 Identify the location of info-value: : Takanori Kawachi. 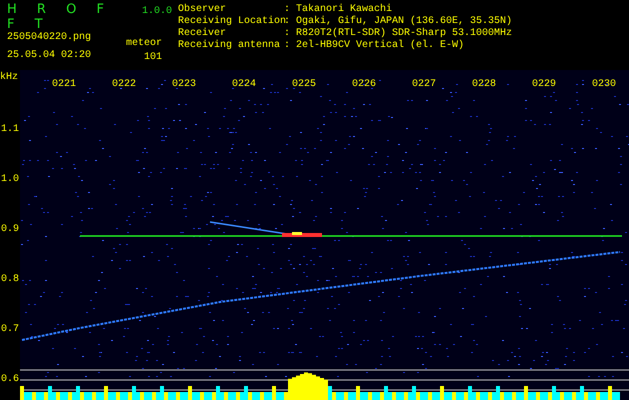
(338, 10).